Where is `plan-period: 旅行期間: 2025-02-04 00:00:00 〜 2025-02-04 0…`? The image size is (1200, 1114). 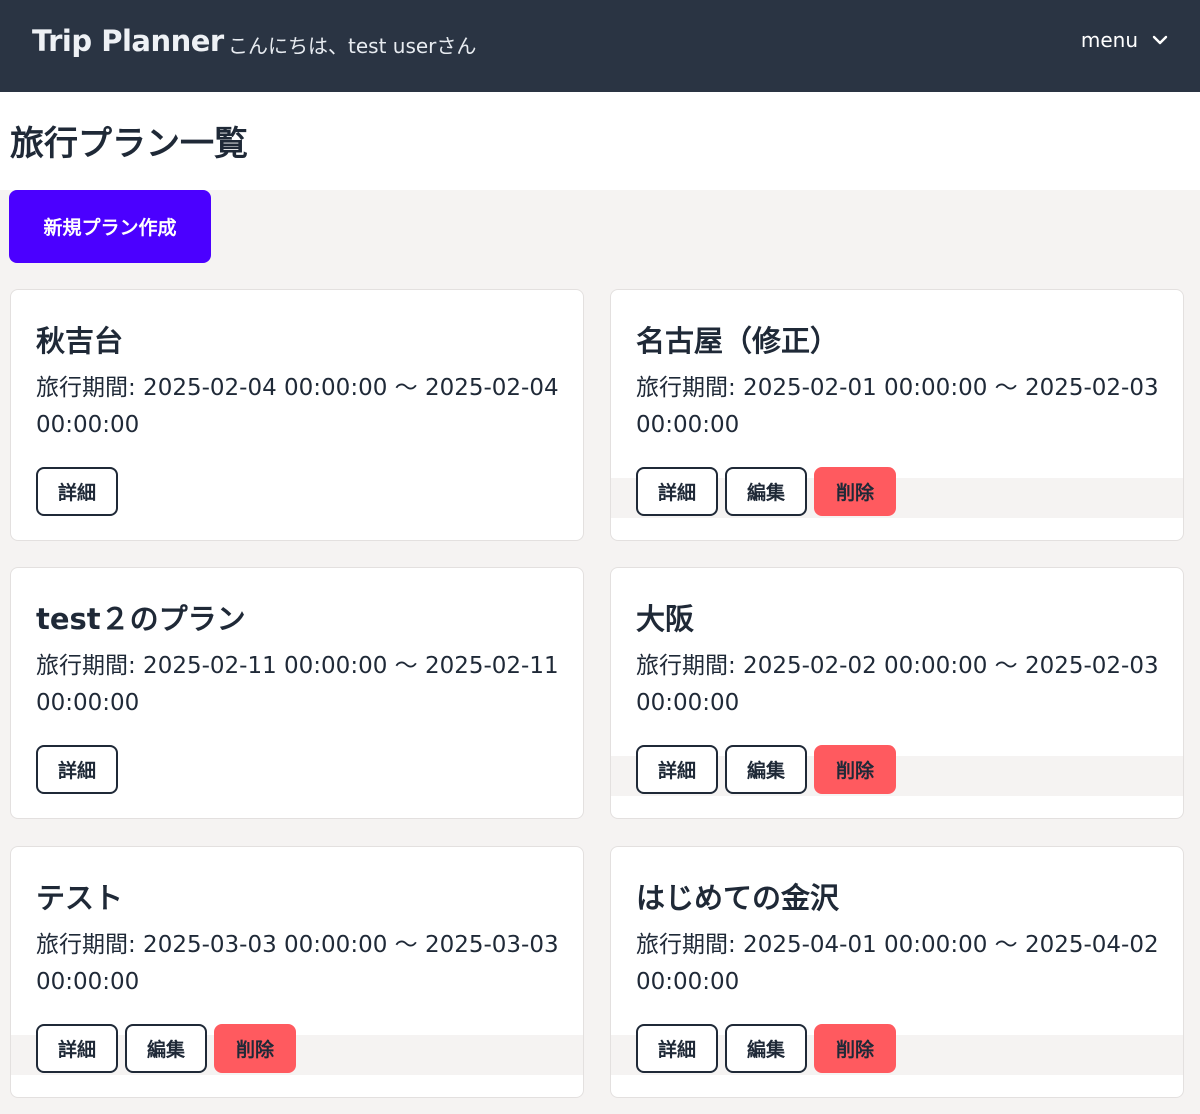 plan-period: 旅行期間: 2025-02-04 00:00:00 〜 2025-02-04 0… is located at coordinates (297, 406).